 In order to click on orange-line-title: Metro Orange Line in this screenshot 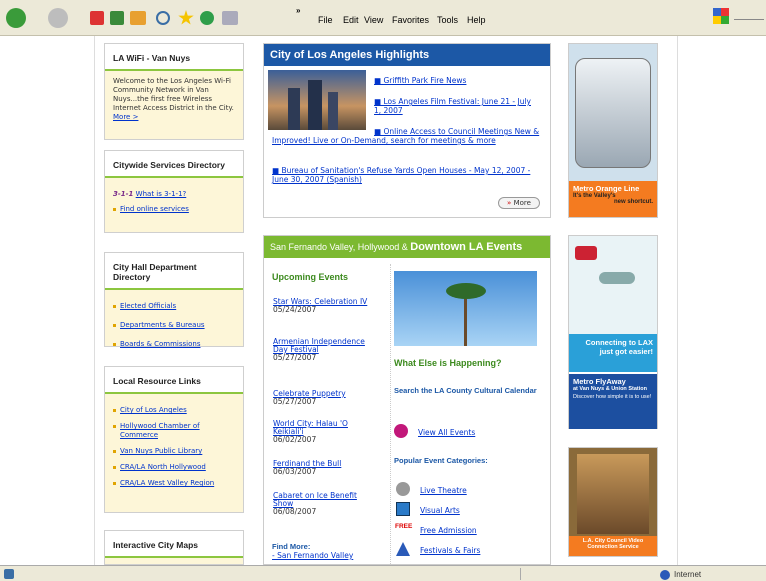, I will do `click(606, 188)`.